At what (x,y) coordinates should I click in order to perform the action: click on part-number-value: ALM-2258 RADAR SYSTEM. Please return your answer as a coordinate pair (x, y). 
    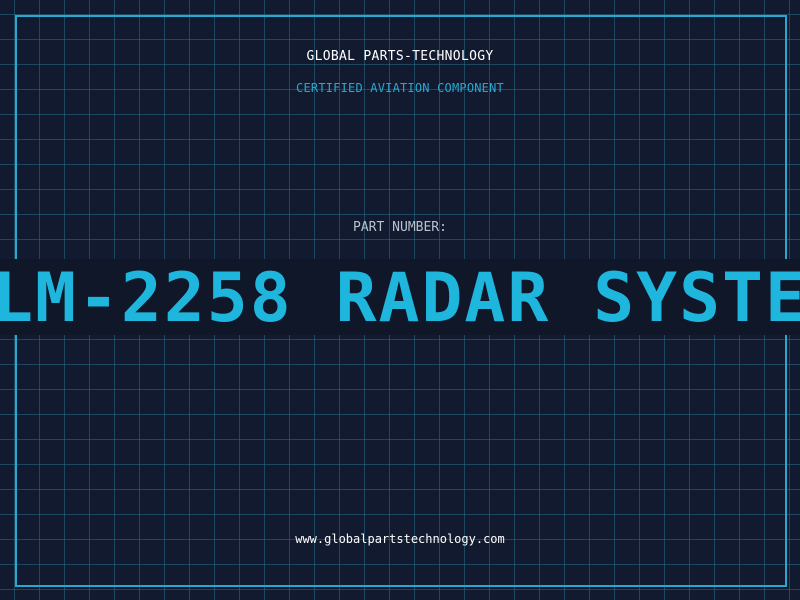
    Looking at the image, I should click on (400, 297).